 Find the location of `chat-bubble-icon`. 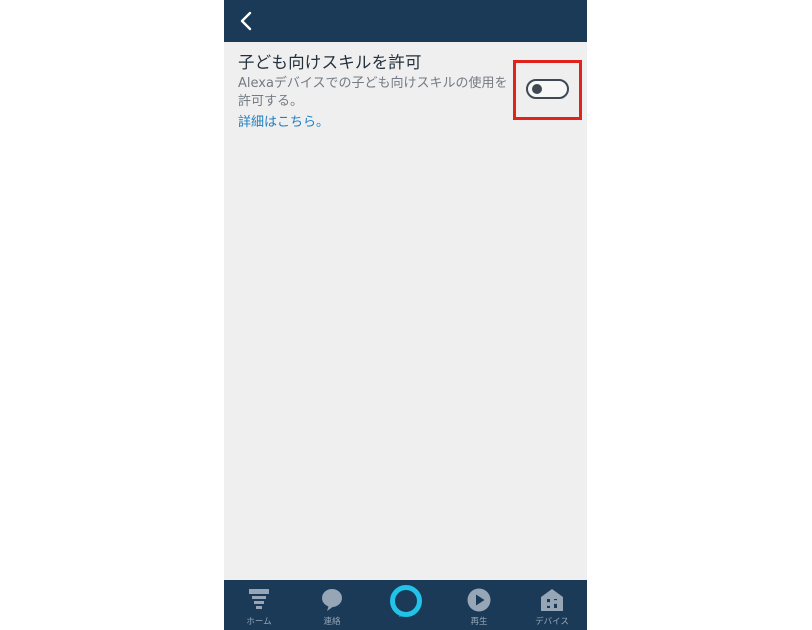

chat-bubble-icon is located at coordinates (332, 600).